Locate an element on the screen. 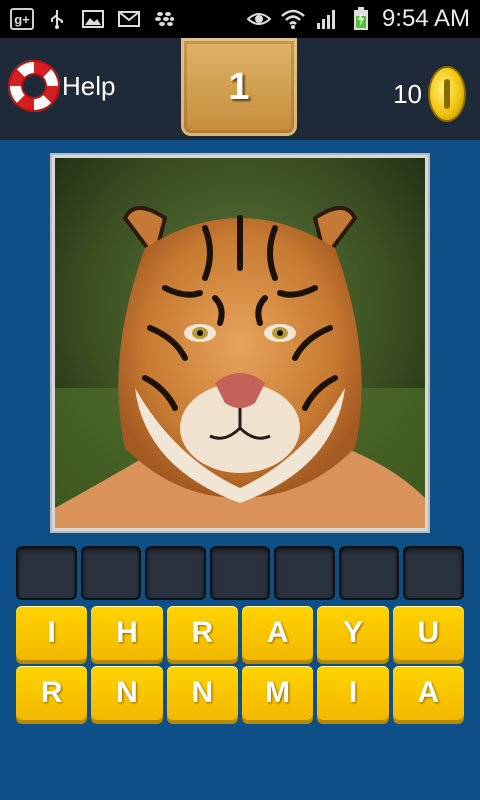 The image size is (480, 800). coin-icon is located at coordinates (447, 94).